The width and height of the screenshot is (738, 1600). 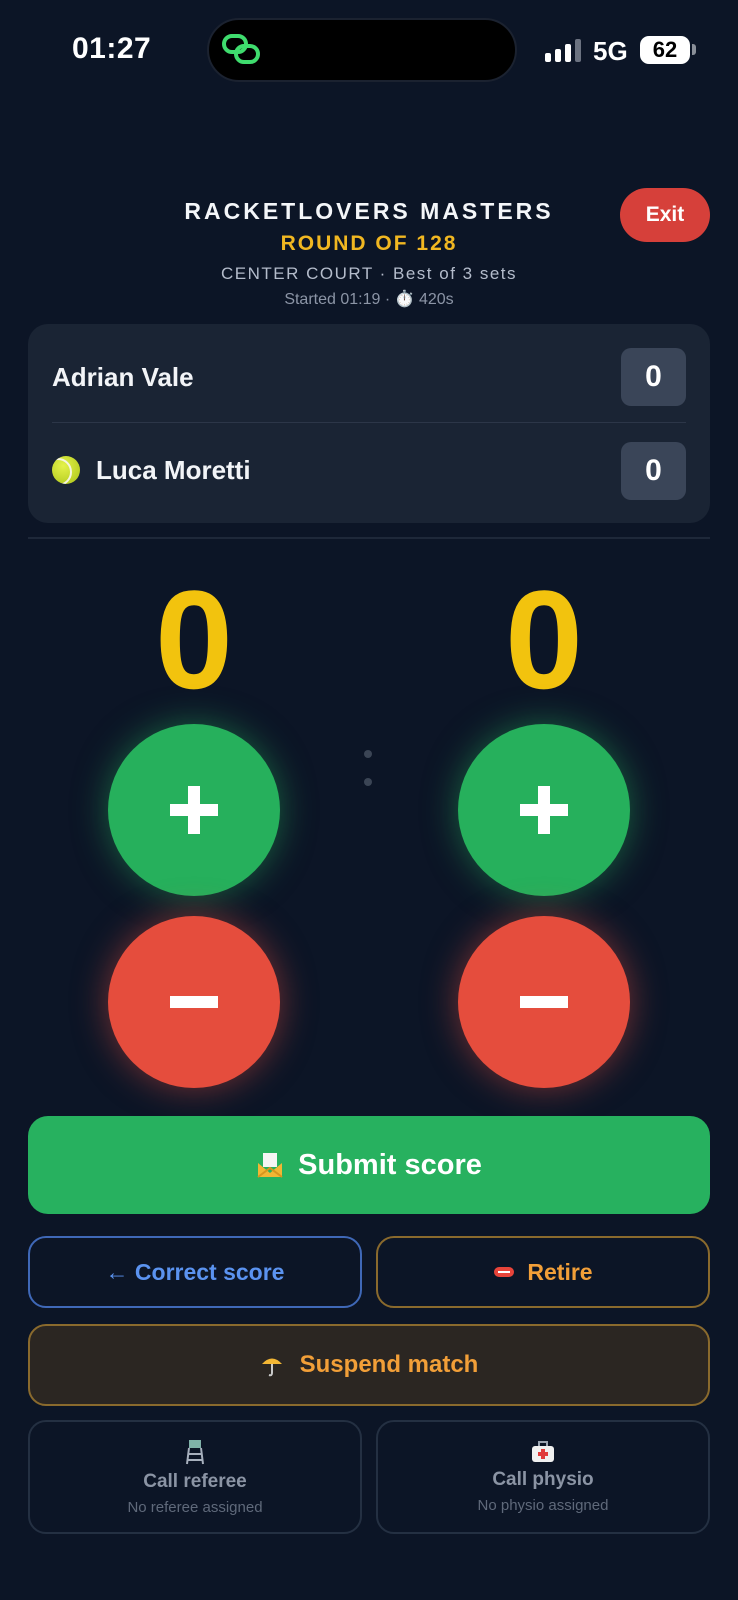 What do you see at coordinates (66, 470) in the screenshot?
I see `tennis-ball-icon` at bounding box center [66, 470].